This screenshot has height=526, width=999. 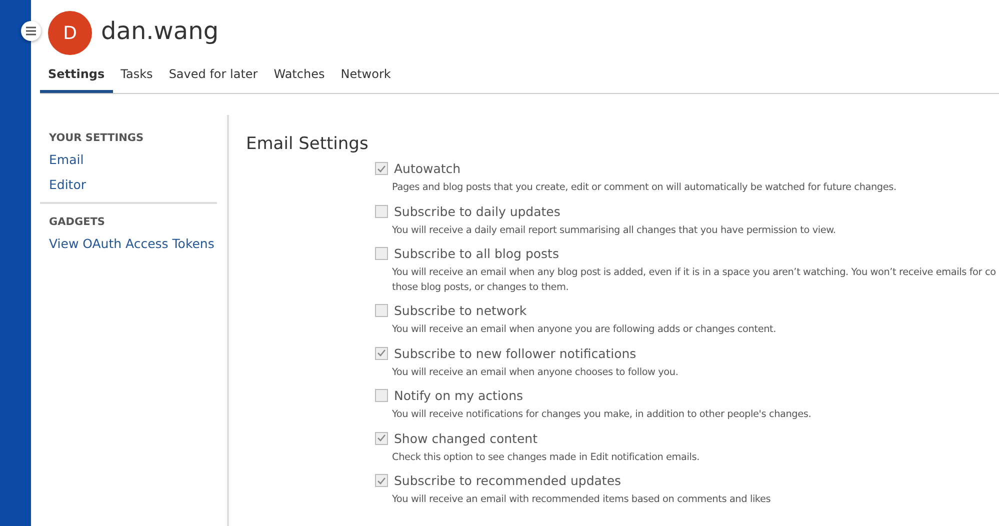 What do you see at coordinates (138, 243) in the screenshot?
I see `sidebar-link: View OAuth Access Tokens` at bounding box center [138, 243].